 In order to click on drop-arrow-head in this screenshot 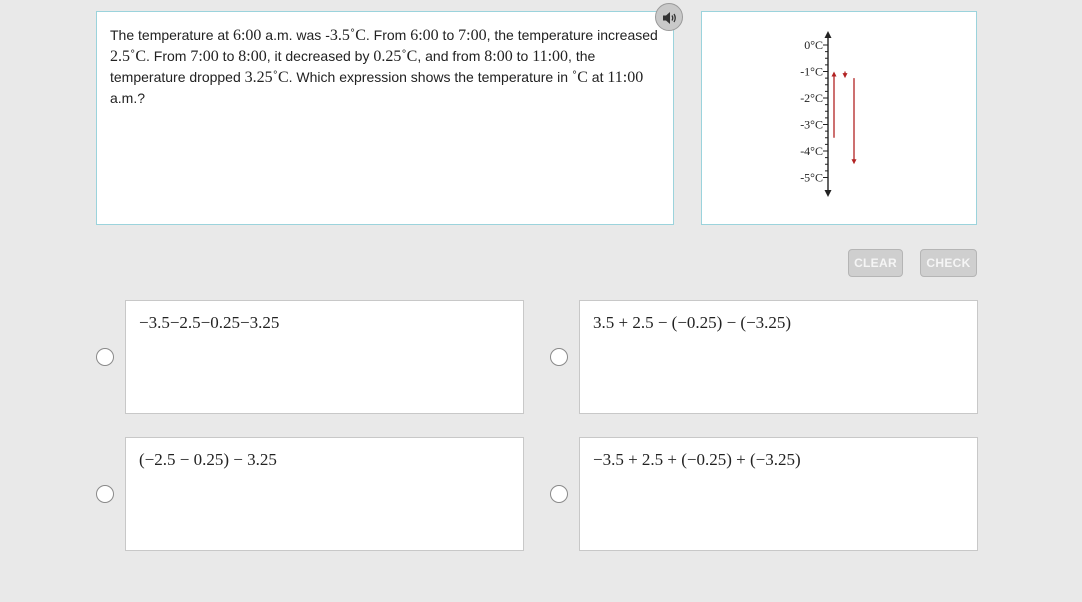, I will do `click(854, 162)`.